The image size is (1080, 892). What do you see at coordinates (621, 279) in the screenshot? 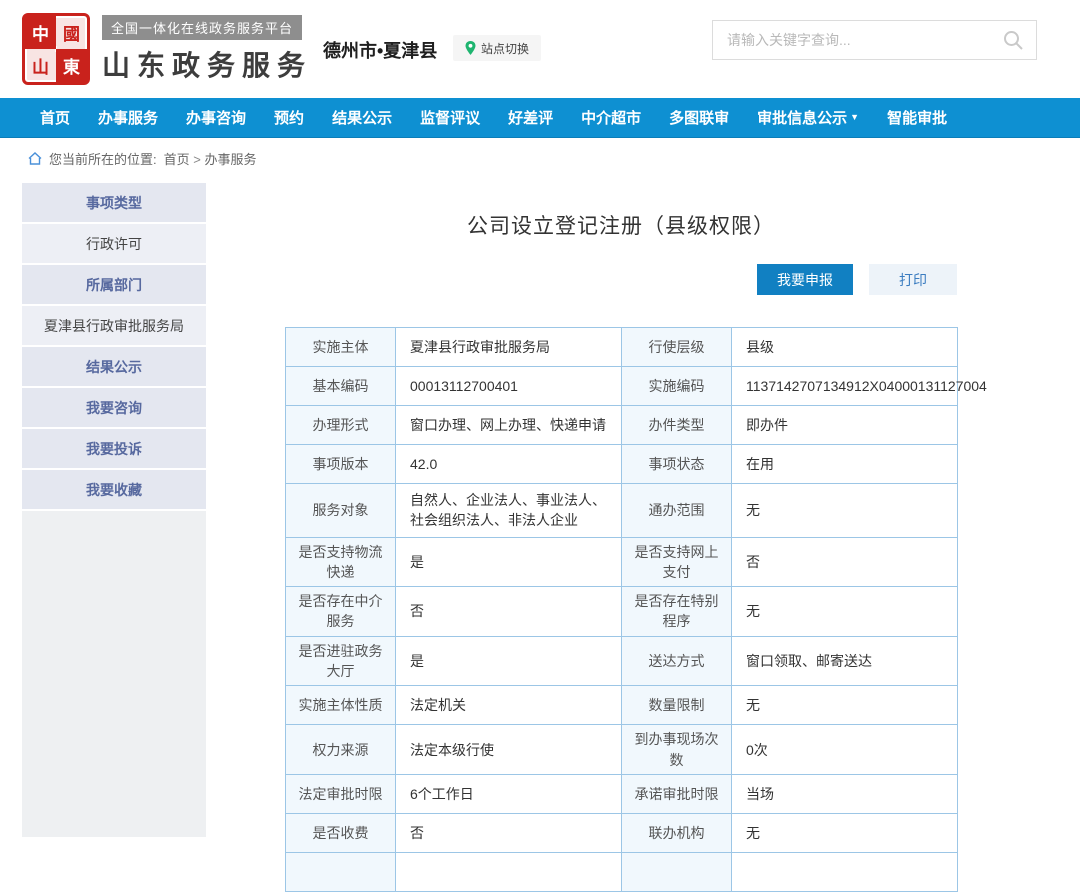
I see `action-buttons: 我要申报 打印` at bounding box center [621, 279].